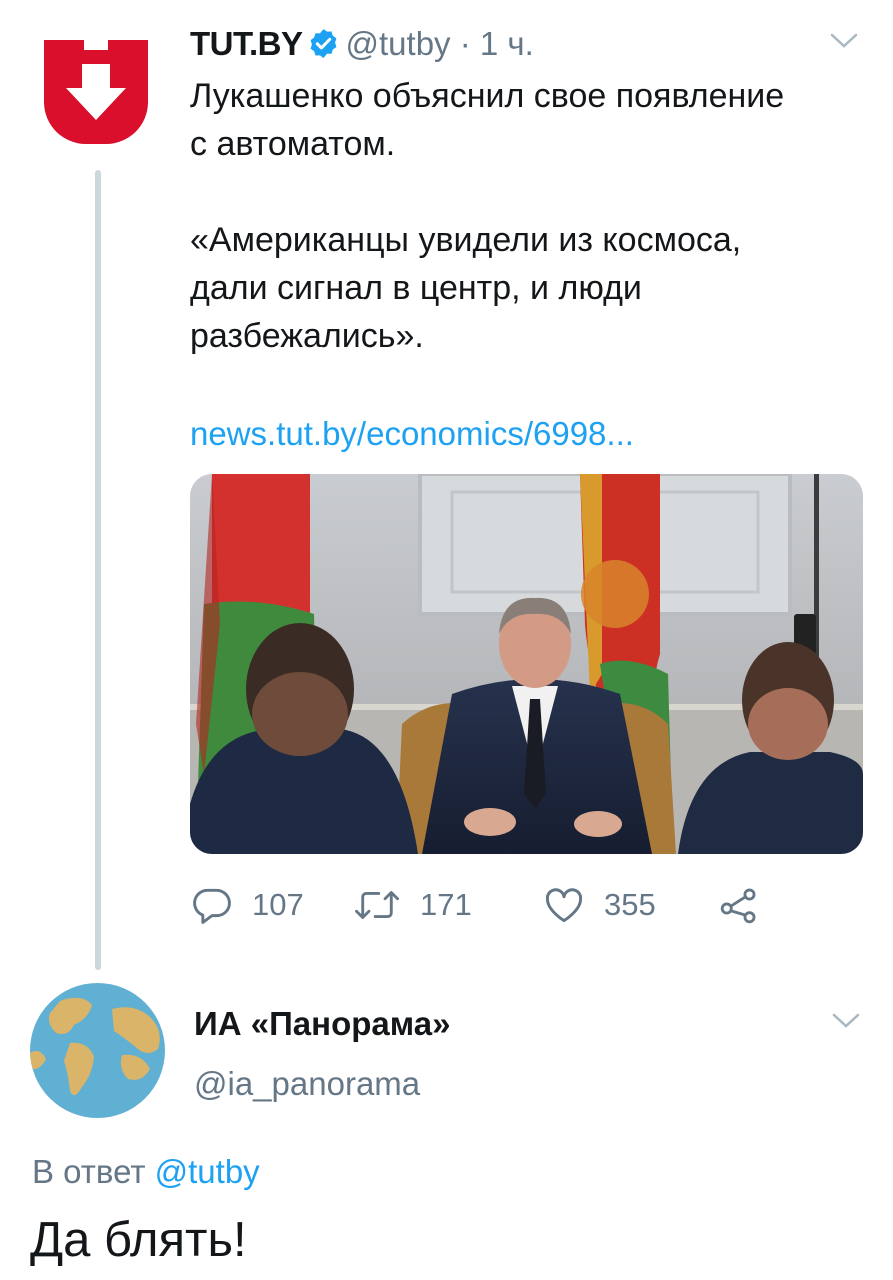  What do you see at coordinates (322, 1024) in the screenshot?
I see `reply-author-name: ИА «Панорама»` at bounding box center [322, 1024].